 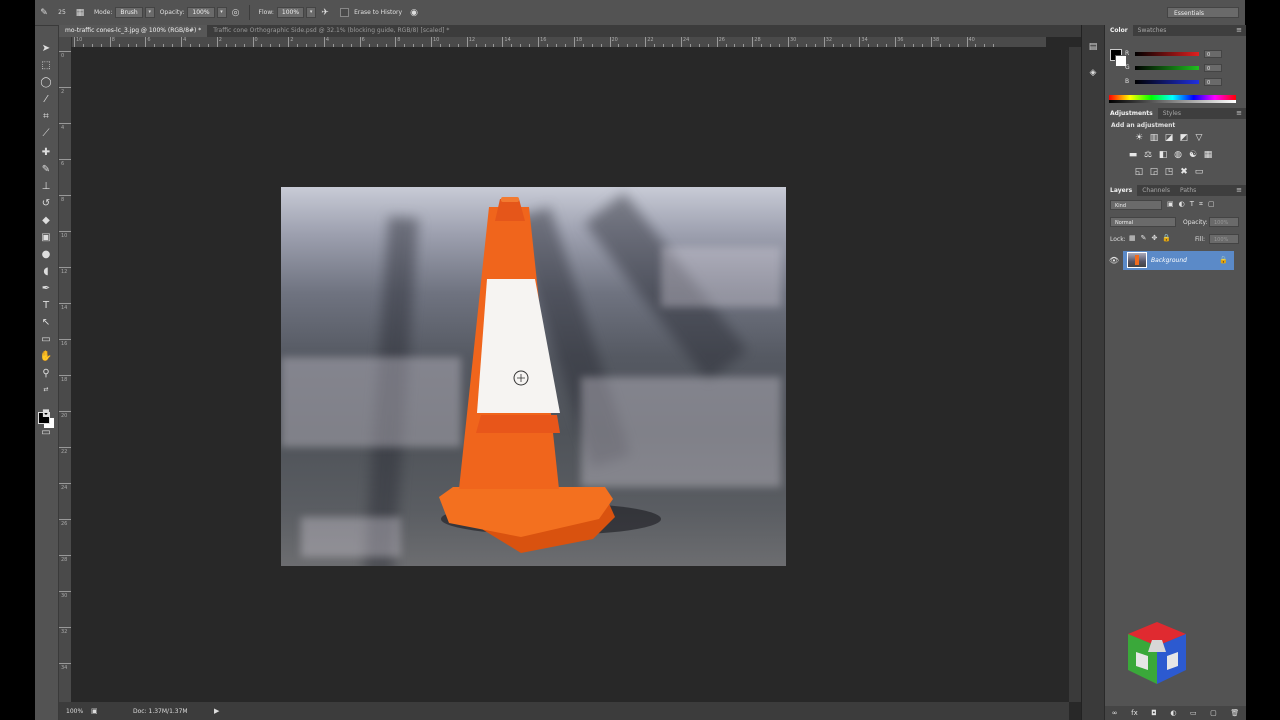 What do you see at coordinates (1199, 138) in the screenshot?
I see `vibrance-icon: ▽` at bounding box center [1199, 138].